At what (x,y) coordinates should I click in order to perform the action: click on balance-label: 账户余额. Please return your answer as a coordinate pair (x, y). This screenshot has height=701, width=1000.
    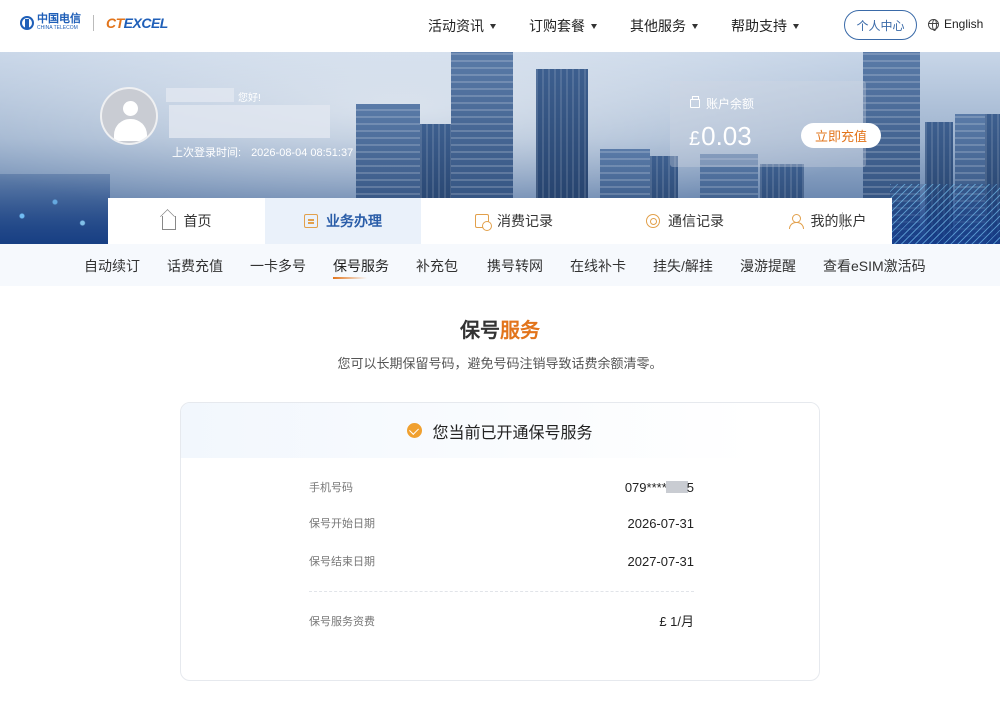
    Looking at the image, I should click on (722, 103).